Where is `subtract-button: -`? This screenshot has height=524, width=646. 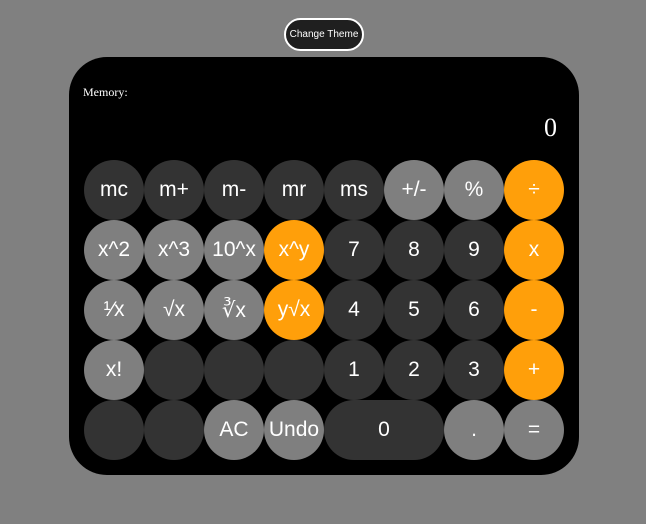
subtract-button: - is located at coordinates (534, 310).